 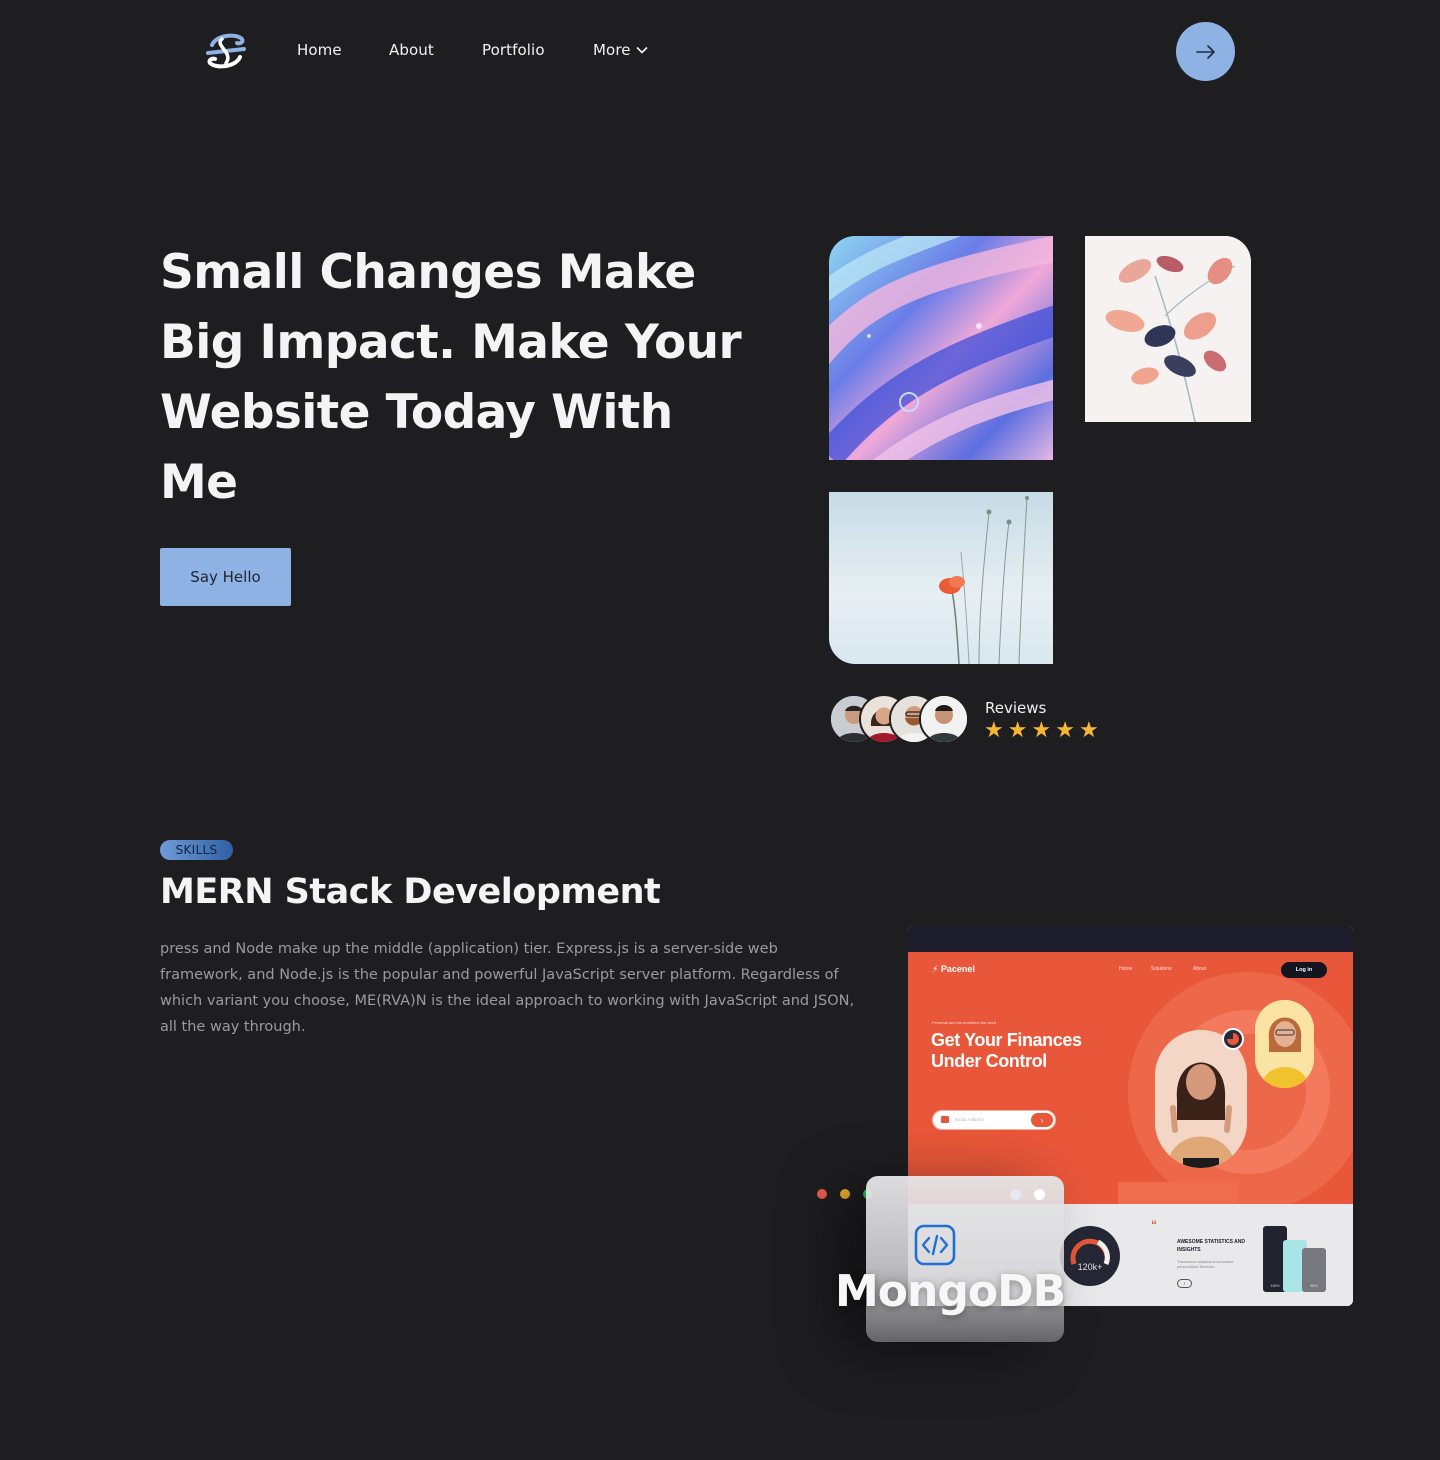 I want to click on mockup-brand: ⚡ Pacenel, so click(x=953, y=969).